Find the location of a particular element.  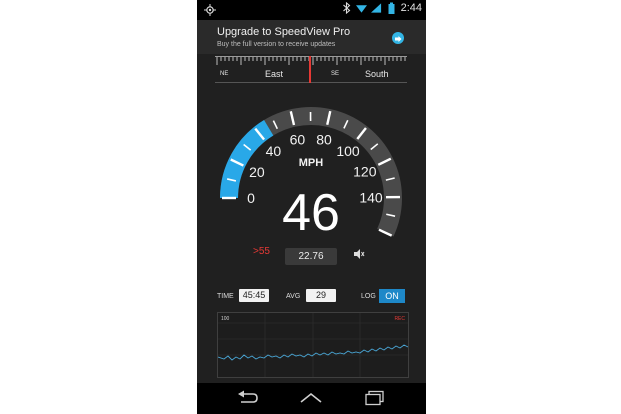

banner-title: Upgrade to SpeedView Pro is located at coordinates (284, 32).